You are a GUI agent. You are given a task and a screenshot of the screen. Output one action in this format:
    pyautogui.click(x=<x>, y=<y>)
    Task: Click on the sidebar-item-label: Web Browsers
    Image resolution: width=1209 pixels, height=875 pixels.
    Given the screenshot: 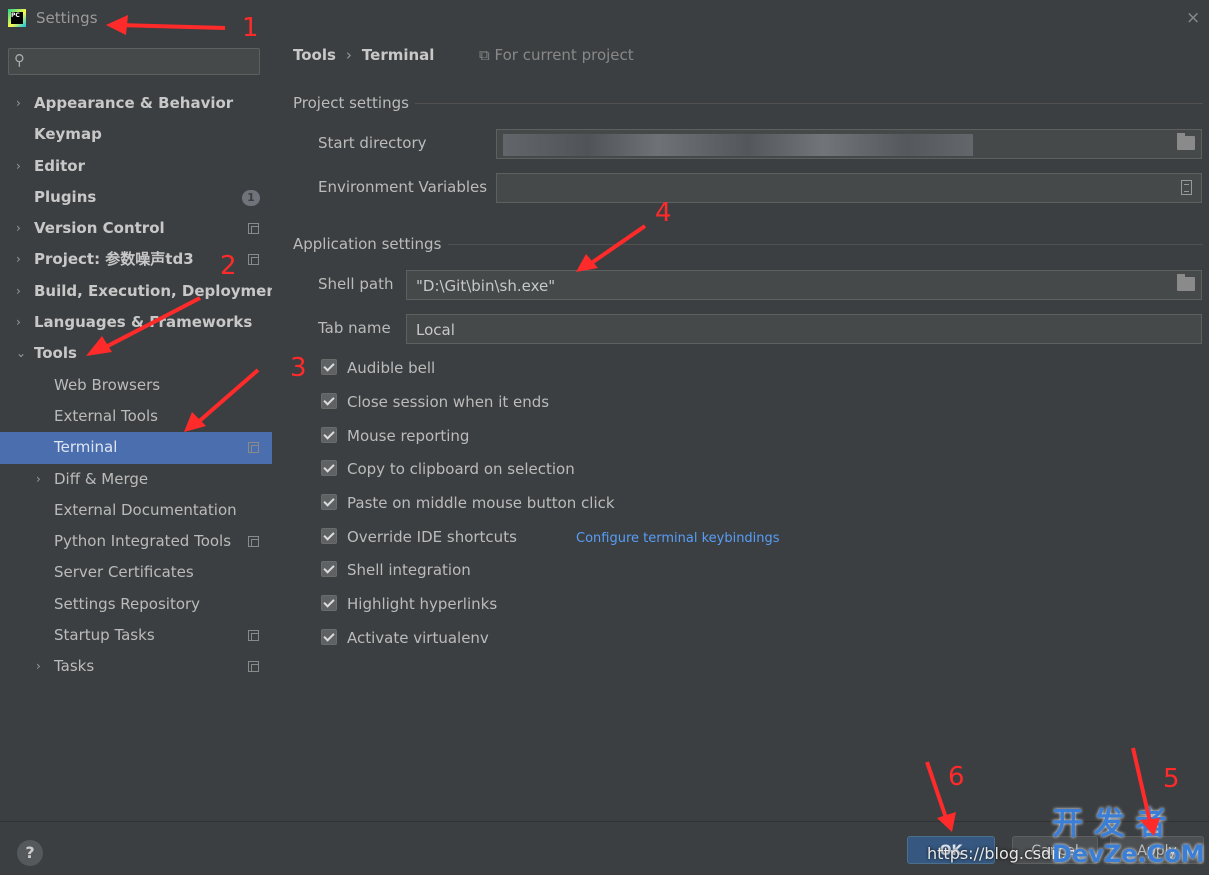 What is the action you would take?
    pyautogui.click(x=107, y=384)
    